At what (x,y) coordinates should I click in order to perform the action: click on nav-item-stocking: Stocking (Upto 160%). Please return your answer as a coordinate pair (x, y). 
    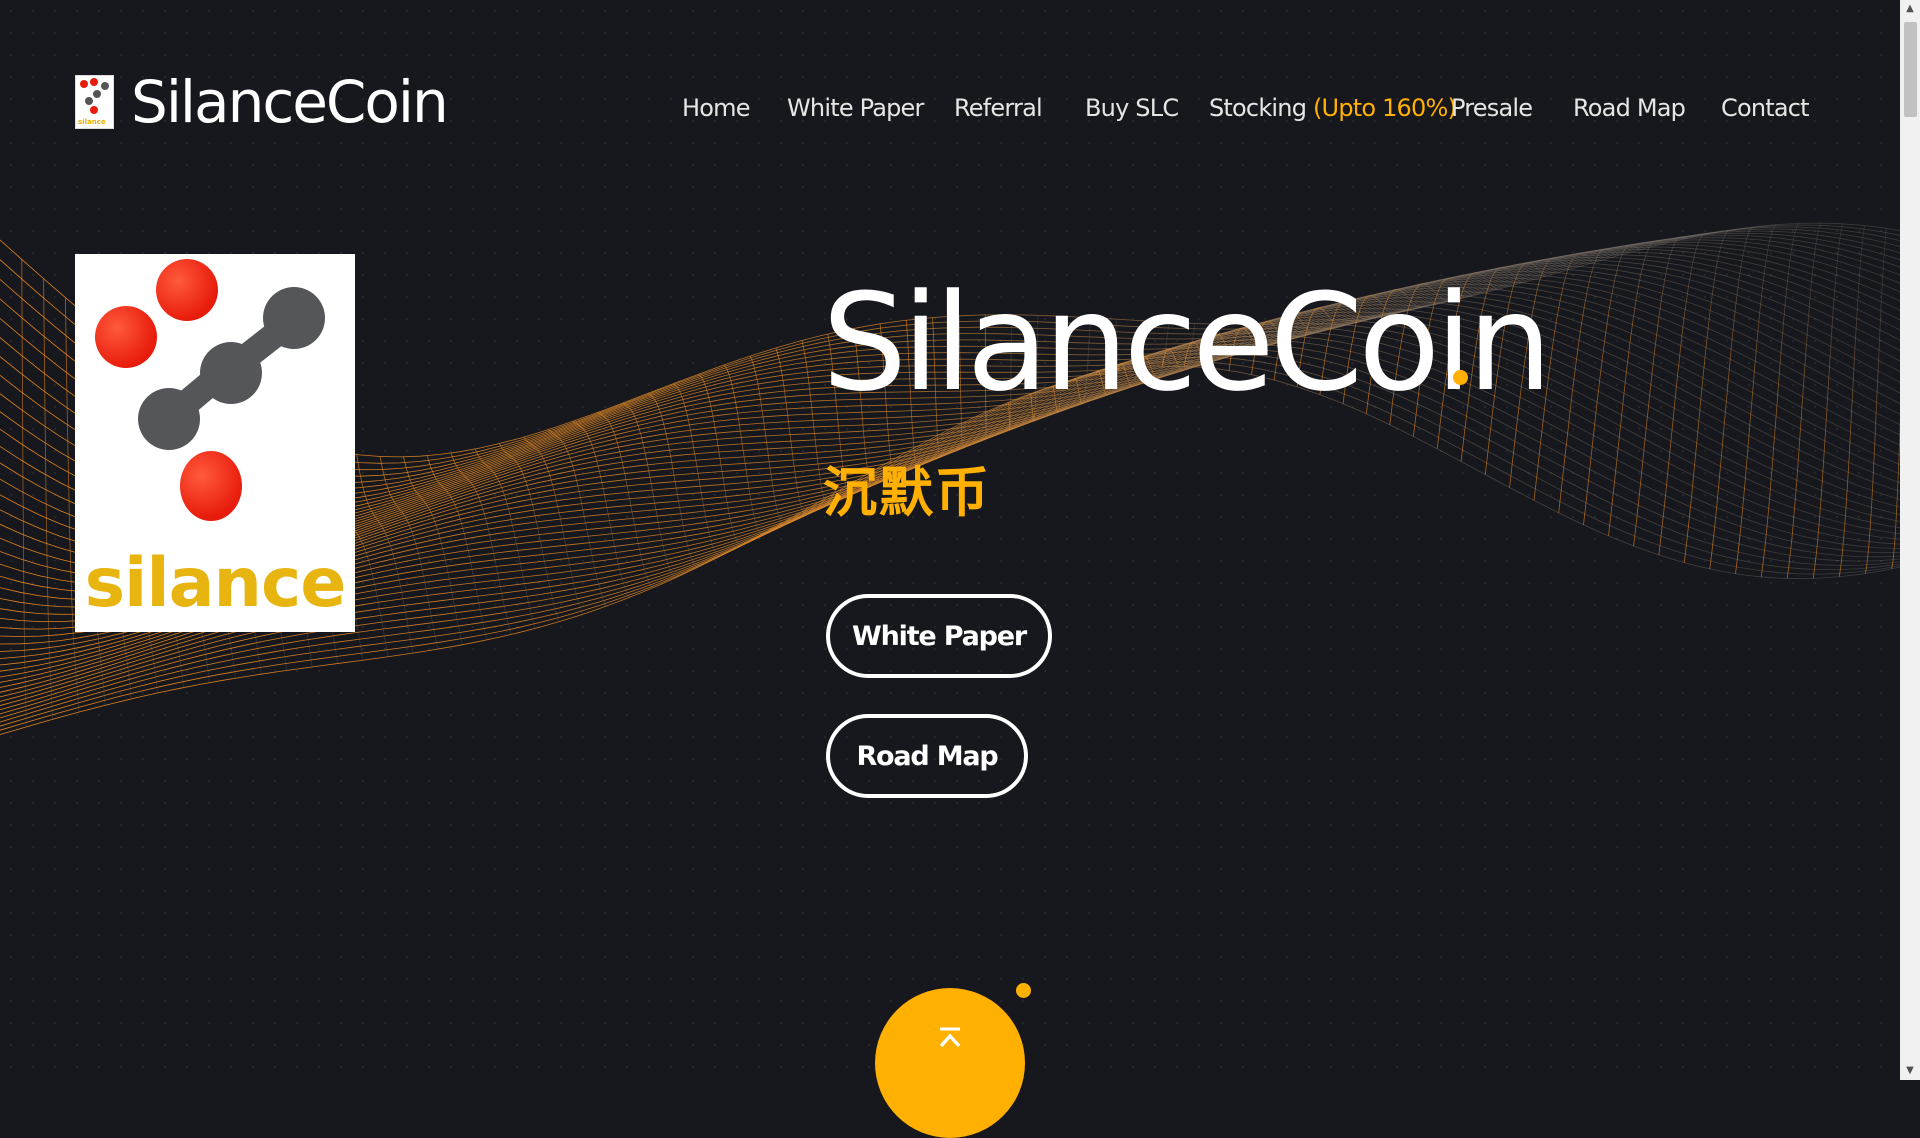
    Looking at the image, I should click on (1333, 108).